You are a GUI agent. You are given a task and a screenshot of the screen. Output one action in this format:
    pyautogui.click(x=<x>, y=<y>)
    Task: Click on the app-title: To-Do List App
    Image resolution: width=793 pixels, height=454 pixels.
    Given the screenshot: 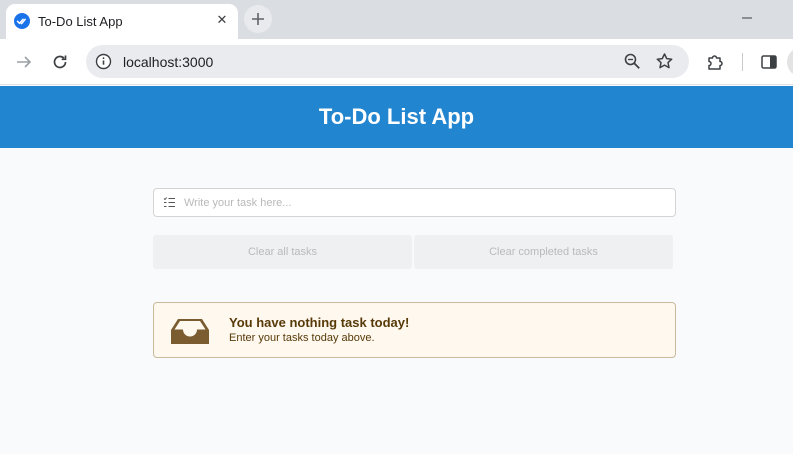 What is the action you would take?
    pyautogui.click(x=396, y=116)
    